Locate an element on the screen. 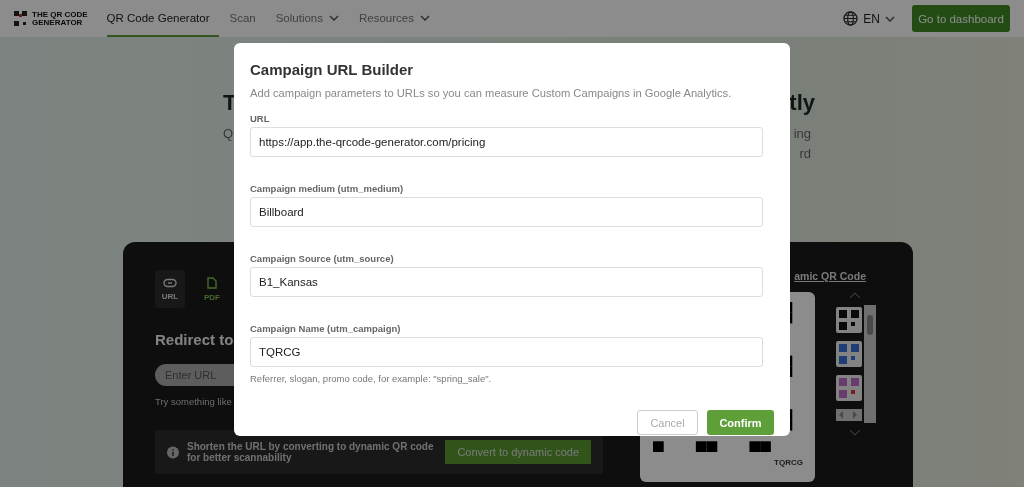  globe-icon is located at coordinates (851, 18).